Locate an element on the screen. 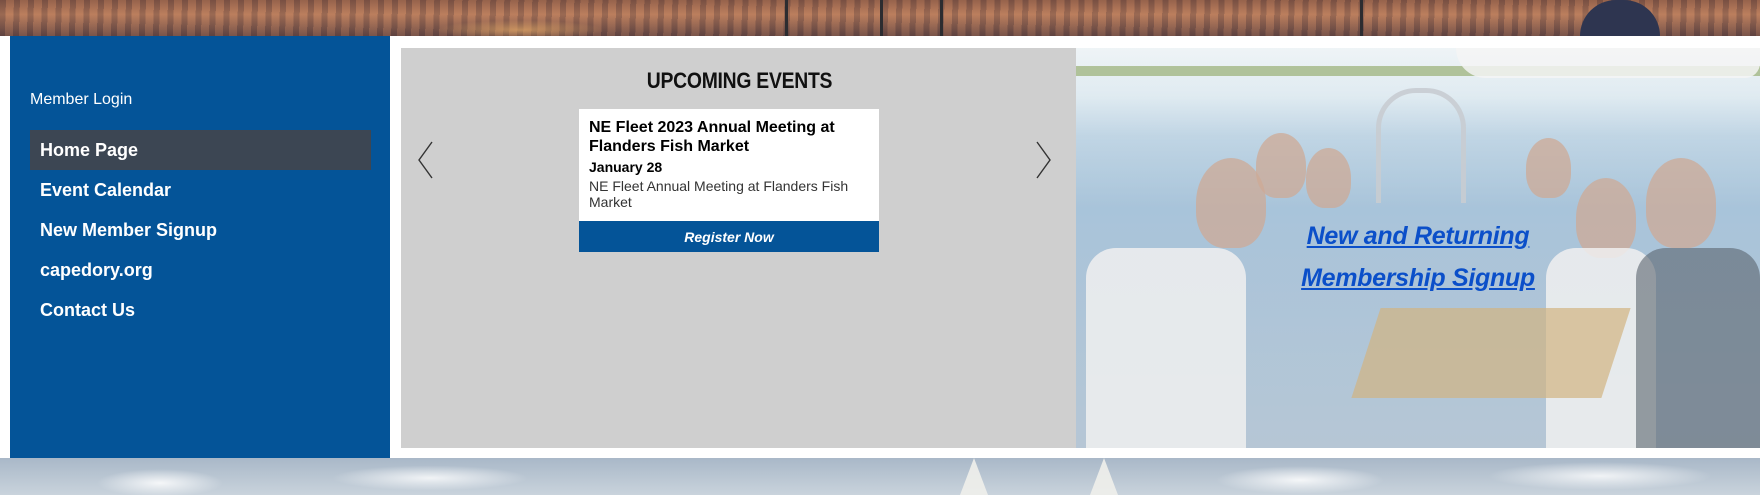  photo-table is located at coordinates (1491, 353).